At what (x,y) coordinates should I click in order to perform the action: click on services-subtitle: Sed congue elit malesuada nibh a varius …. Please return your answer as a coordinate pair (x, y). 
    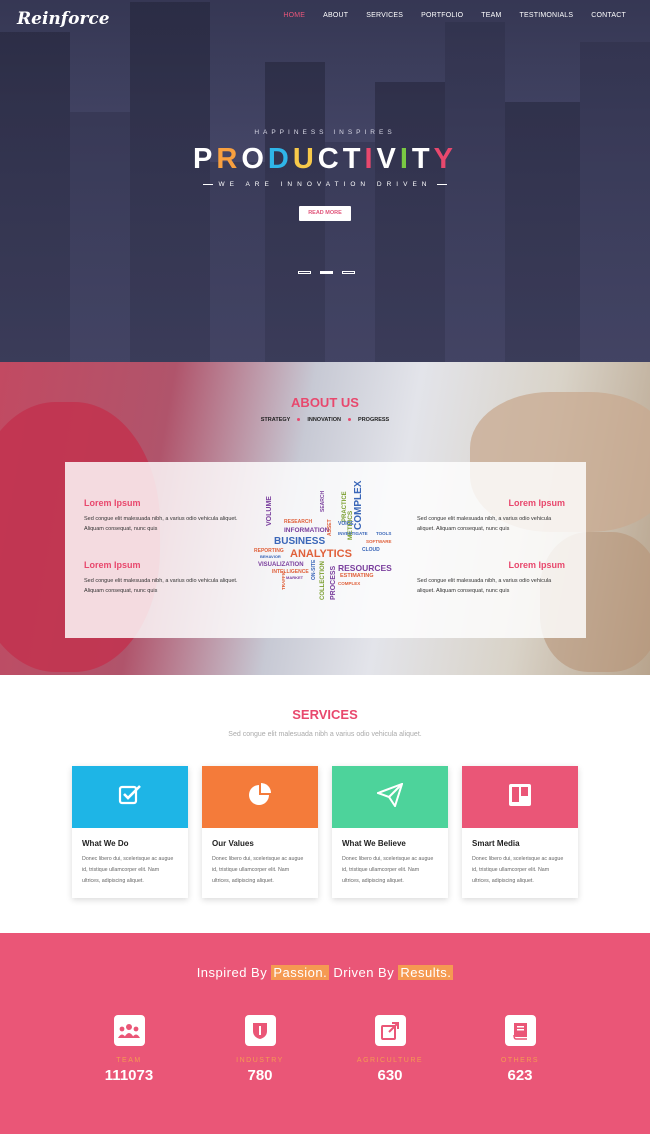
    Looking at the image, I should click on (325, 734).